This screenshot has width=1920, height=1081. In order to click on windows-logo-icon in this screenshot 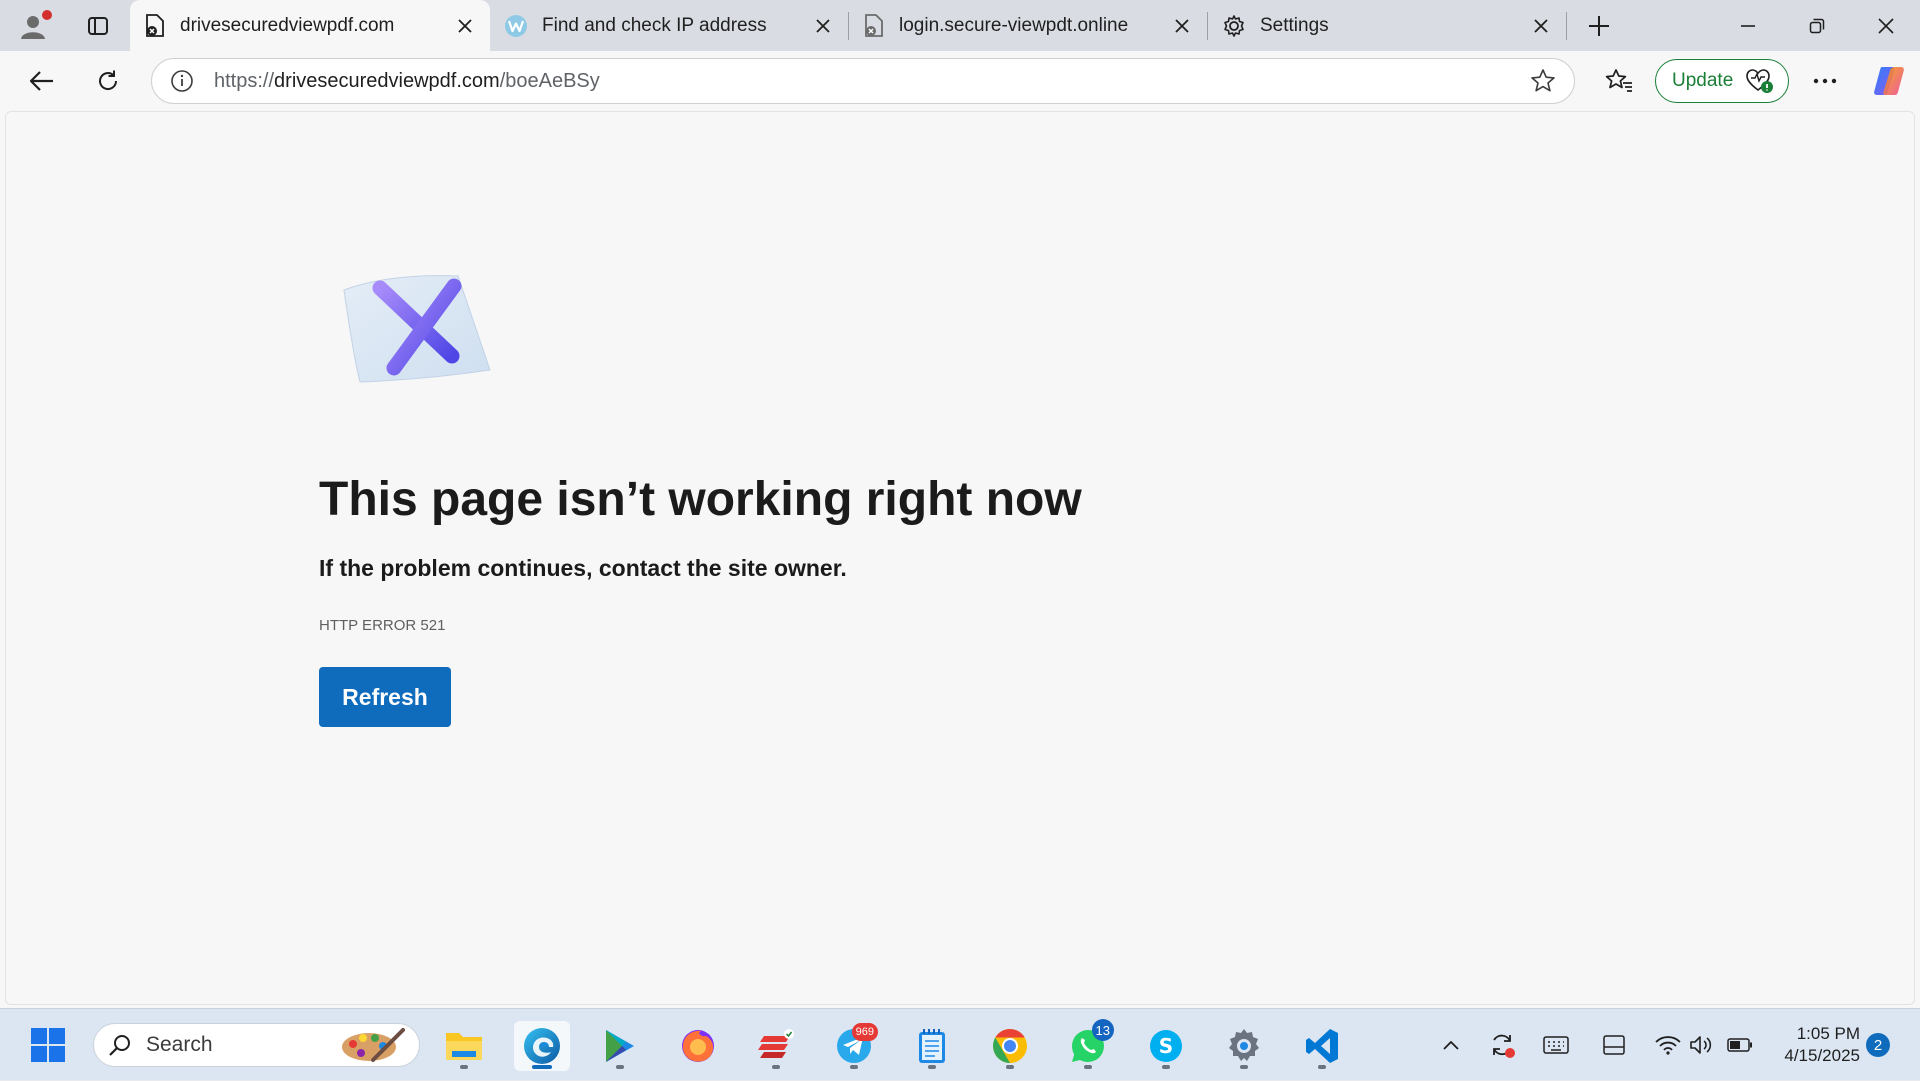, I will do `click(48, 1045)`.